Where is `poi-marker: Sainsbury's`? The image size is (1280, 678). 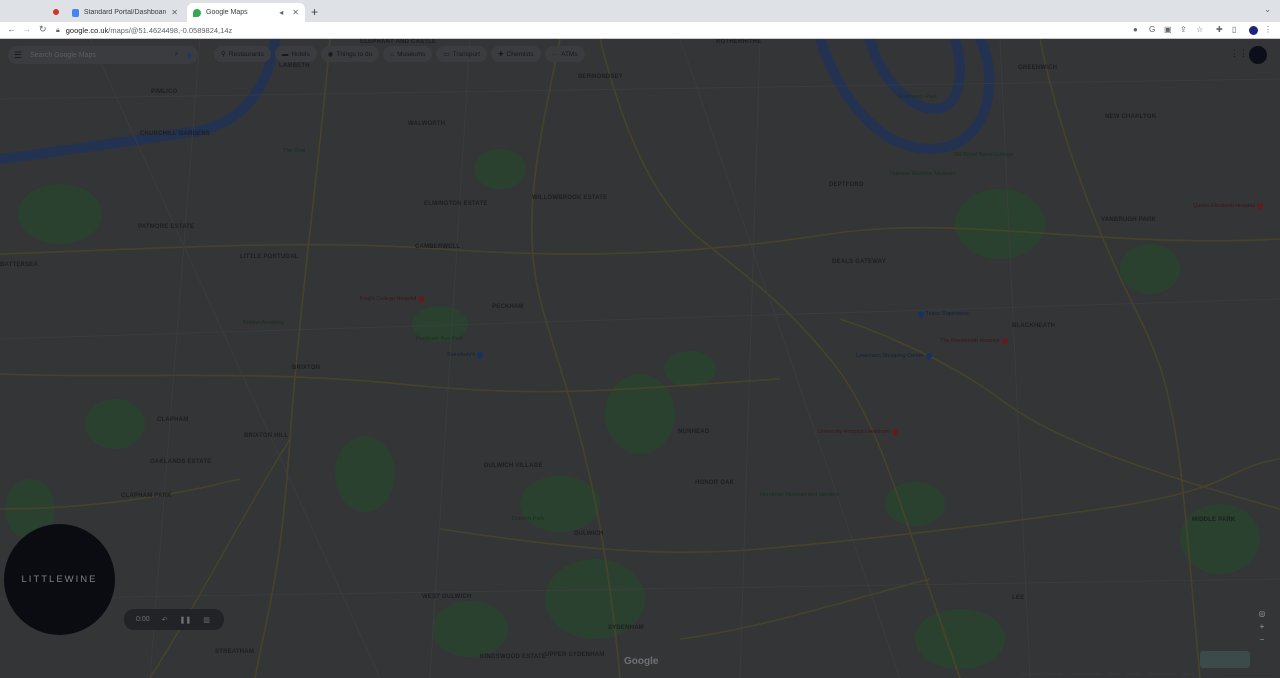
poi-marker: Sainsbury's is located at coordinates (466, 355).